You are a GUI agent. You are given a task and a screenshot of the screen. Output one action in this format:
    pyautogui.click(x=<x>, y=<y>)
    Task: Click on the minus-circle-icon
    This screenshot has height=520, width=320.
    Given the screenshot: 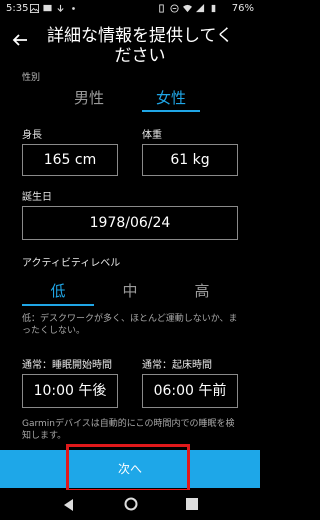 What is the action you would take?
    pyautogui.click(x=174, y=8)
    